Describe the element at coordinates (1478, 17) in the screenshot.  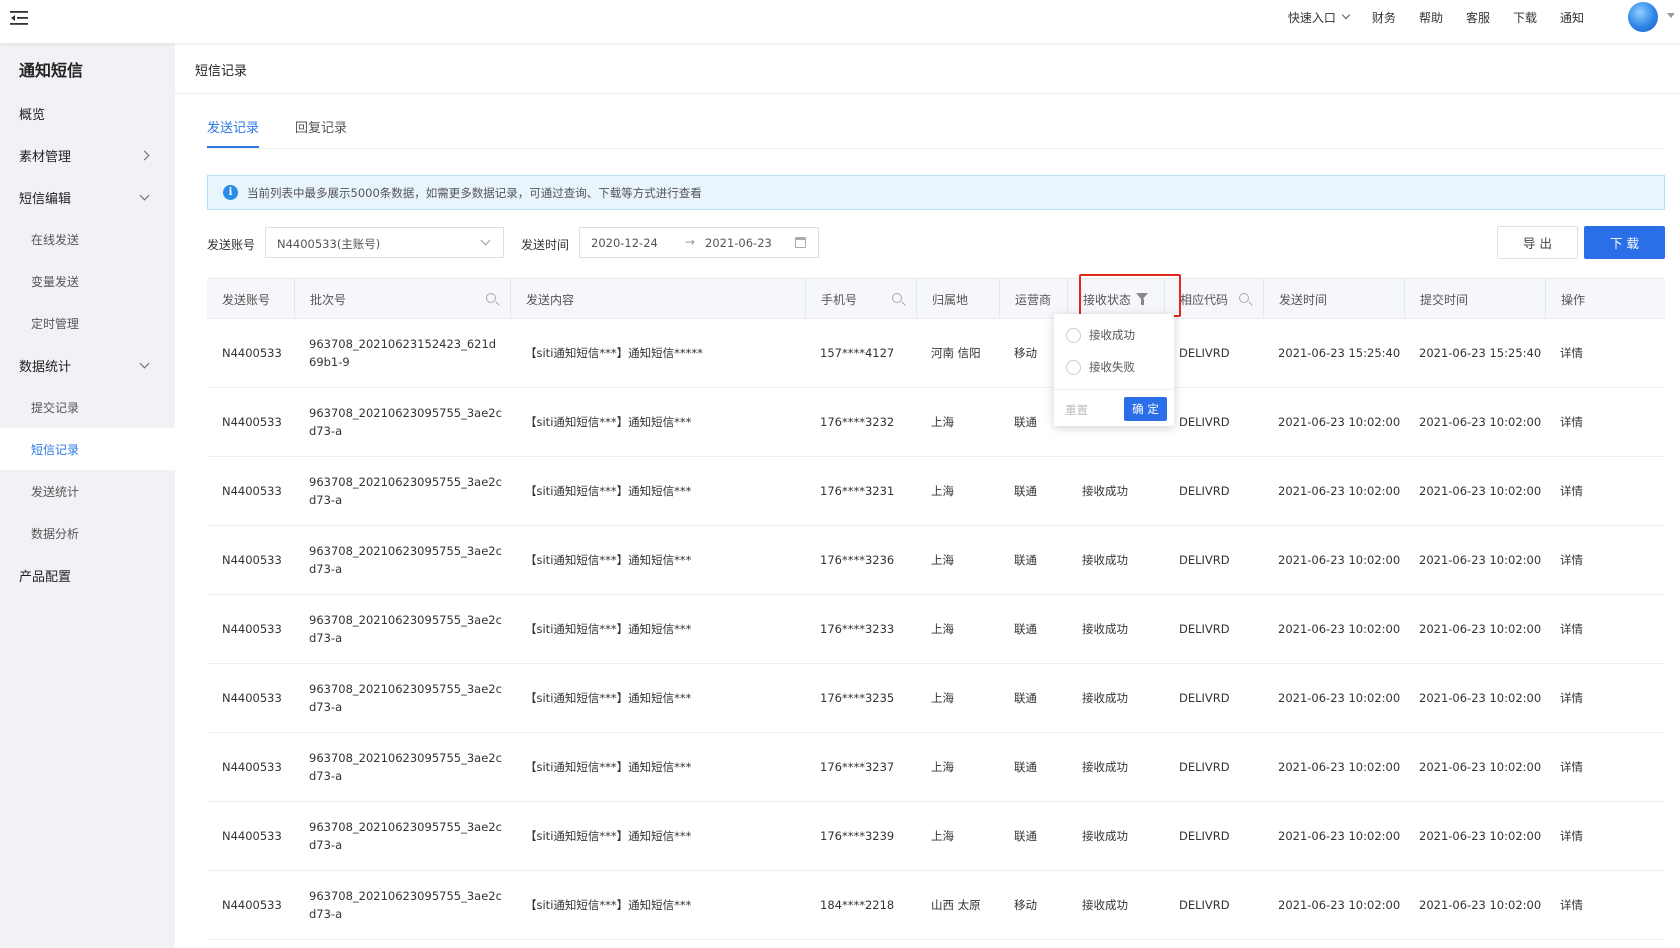
I see `nav-support: 客服` at that location.